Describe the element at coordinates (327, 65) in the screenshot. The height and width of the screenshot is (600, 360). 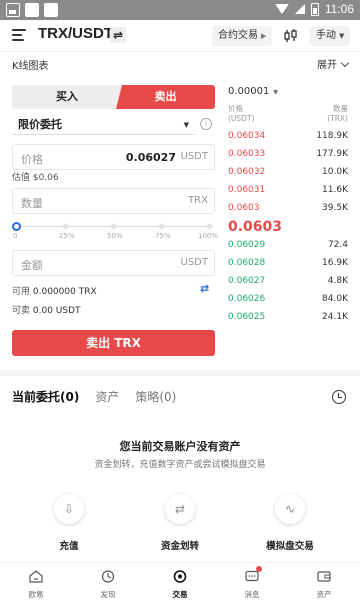
I see `expand-label: 展开` at that location.